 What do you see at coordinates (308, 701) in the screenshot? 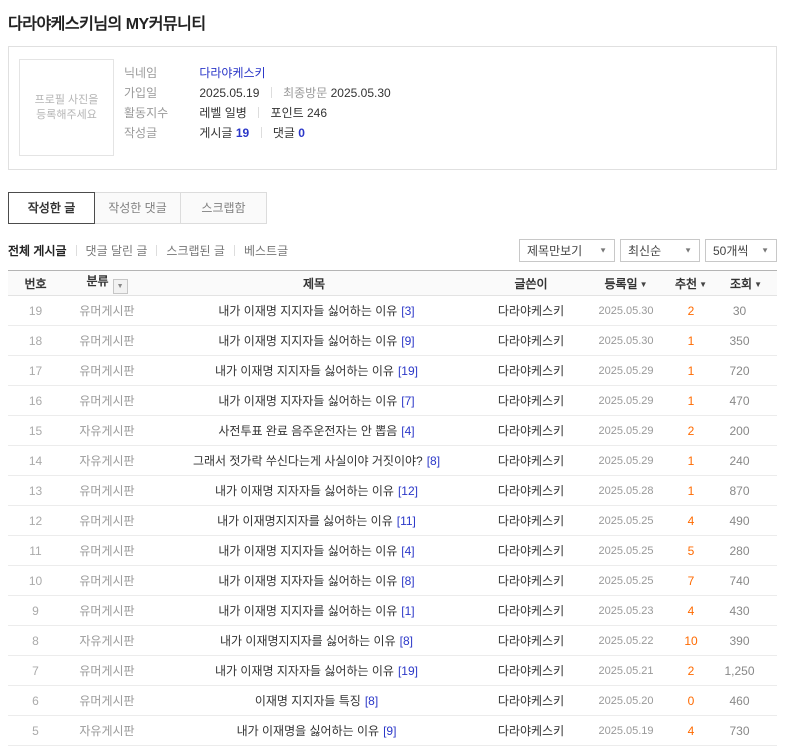
I see `post-title-link: 이재명 지지자들 특징` at bounding box center [308, 701].